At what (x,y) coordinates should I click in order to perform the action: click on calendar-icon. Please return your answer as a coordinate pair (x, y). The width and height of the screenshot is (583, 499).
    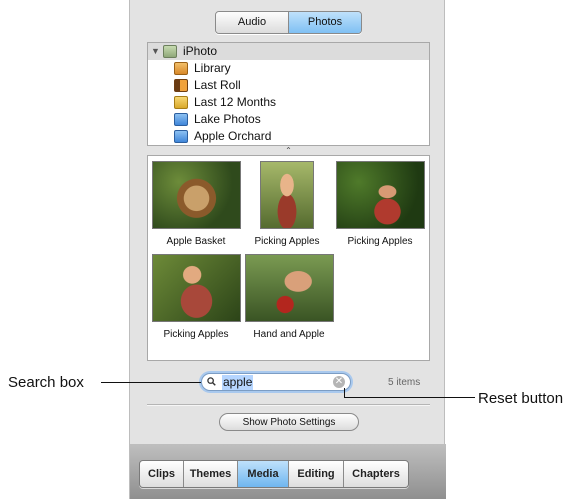
    Looking at the image, I should click on (181, 102).